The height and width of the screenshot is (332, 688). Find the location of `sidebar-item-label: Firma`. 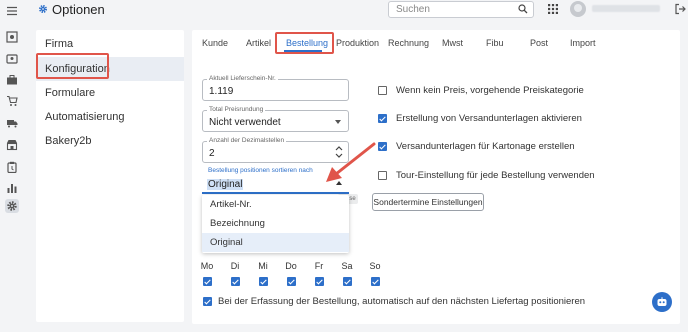

sidebar-item-label: Firma is located at coordinates (59, 44).